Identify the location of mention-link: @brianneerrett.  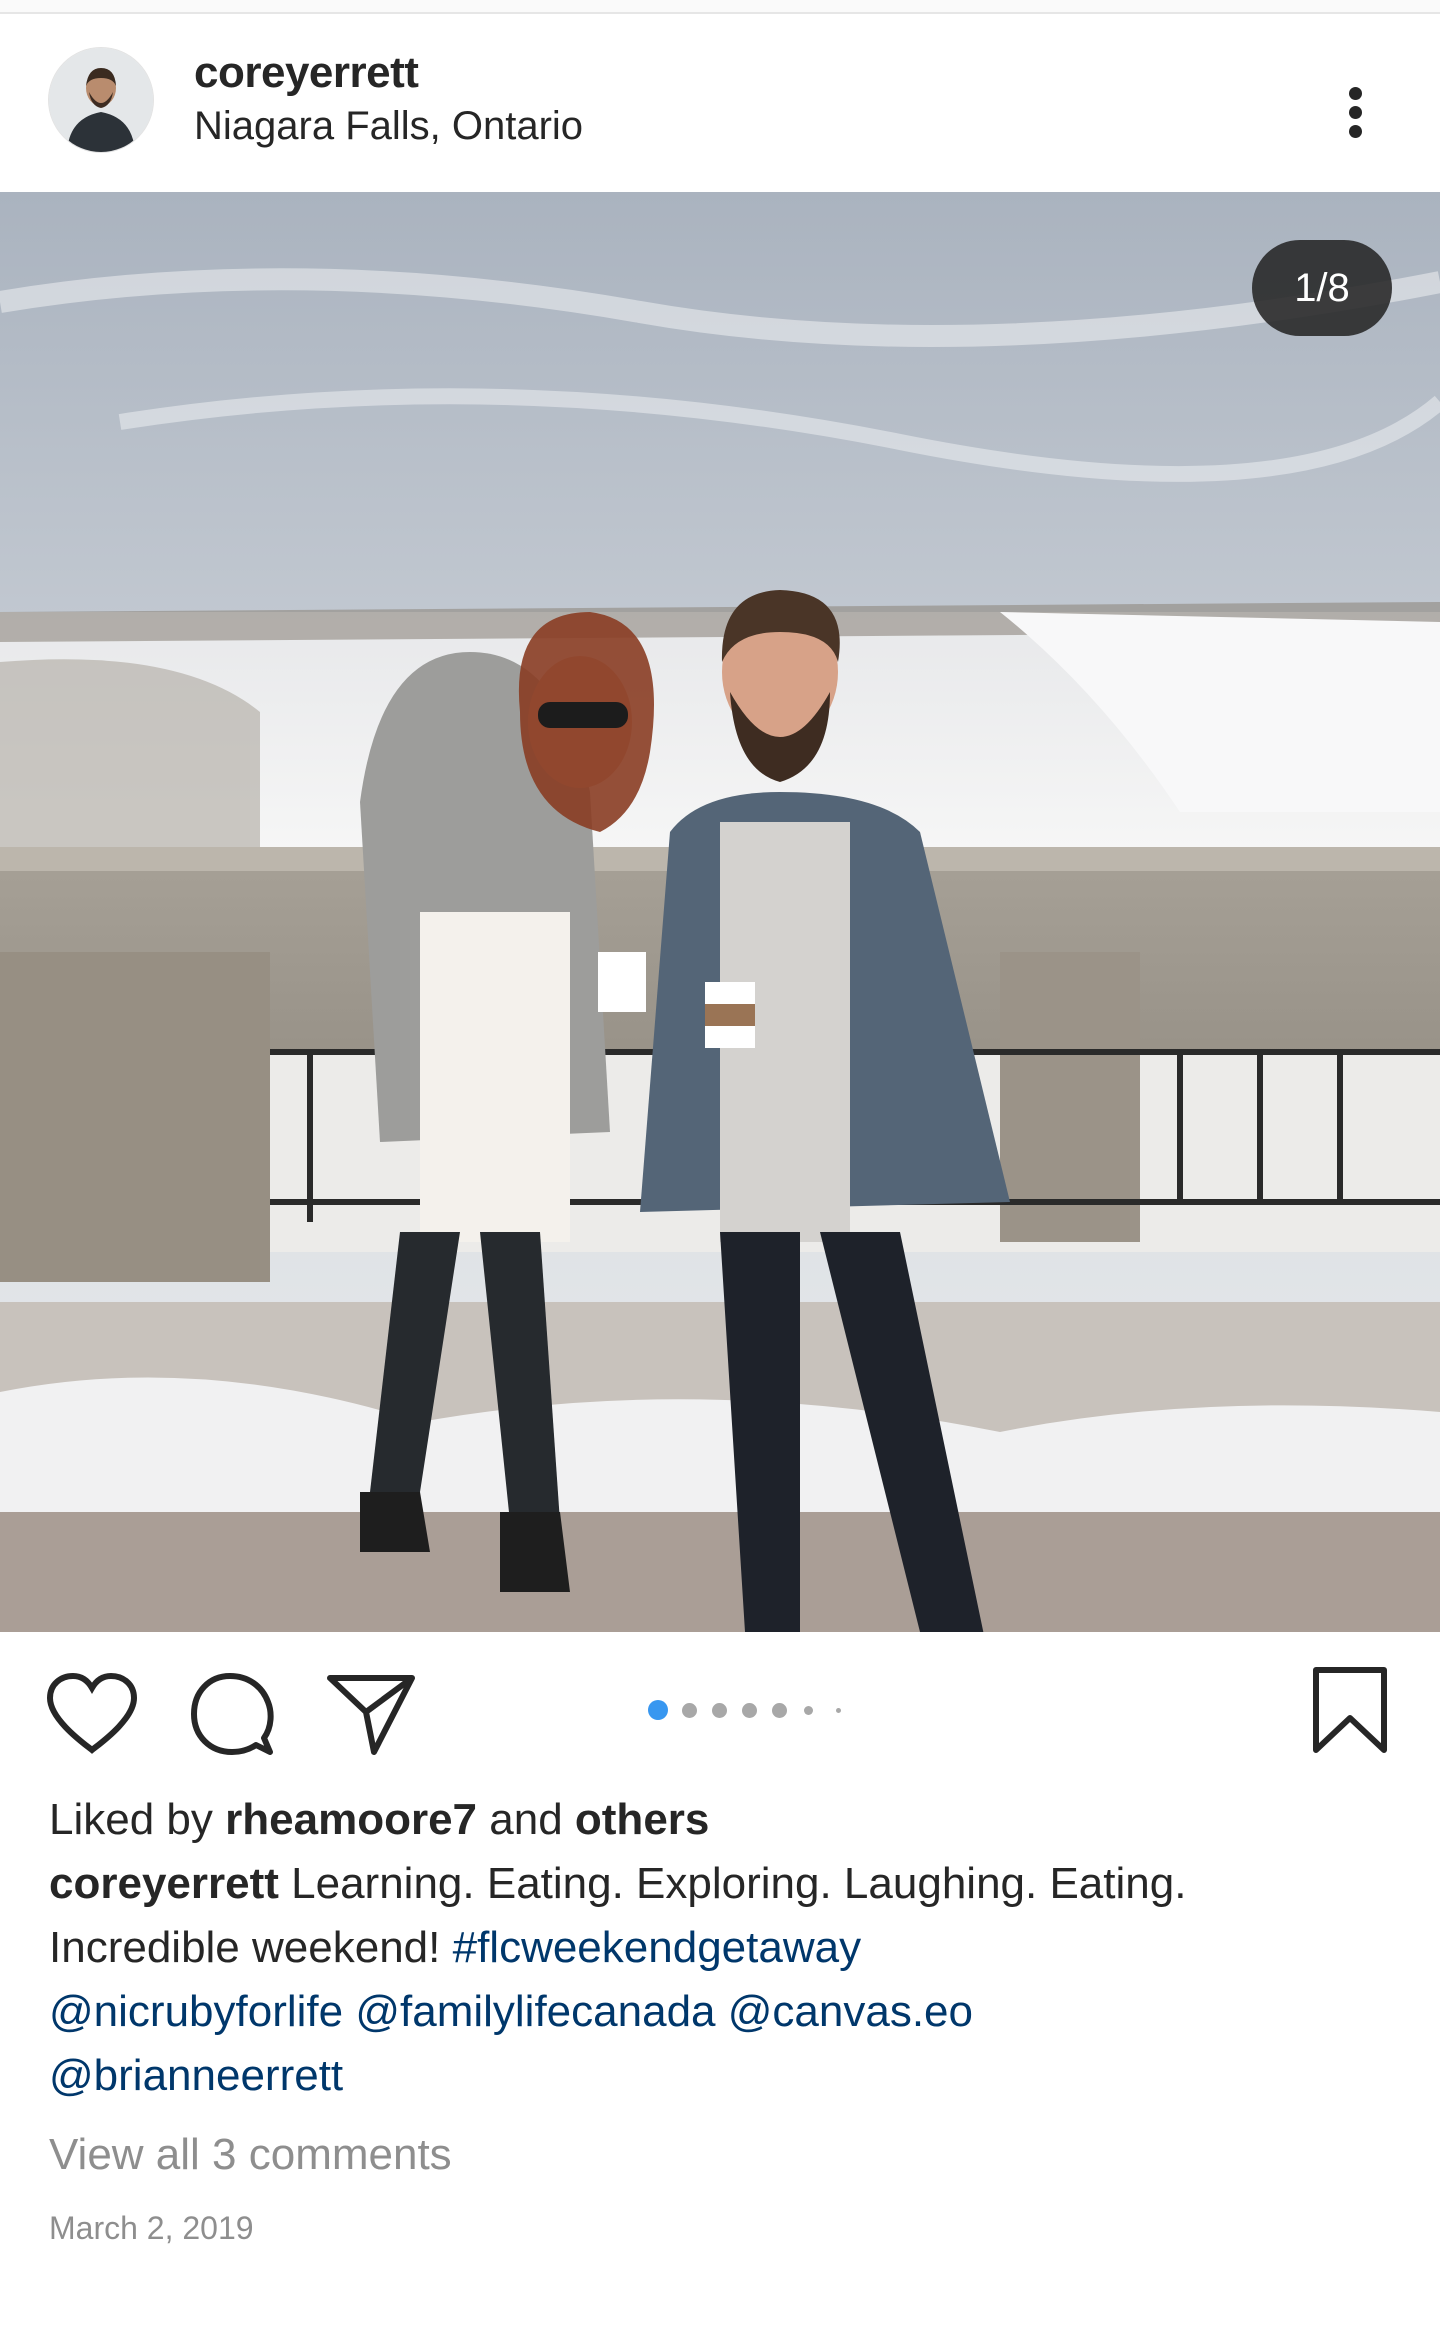
(196, 2075).